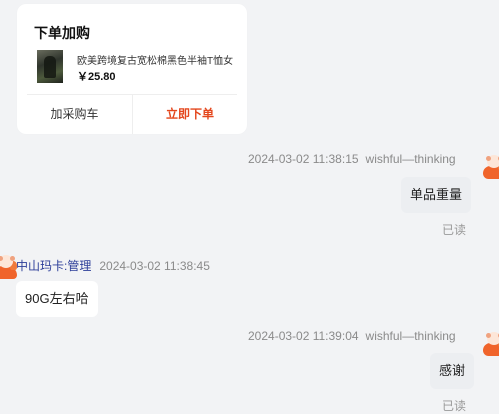 The image size is (499, 414). What do you see at coordinates (53, 266) in the screenshot?
I see `message-sender: 中山玛卡:管理` at bounding box center [53, 266].